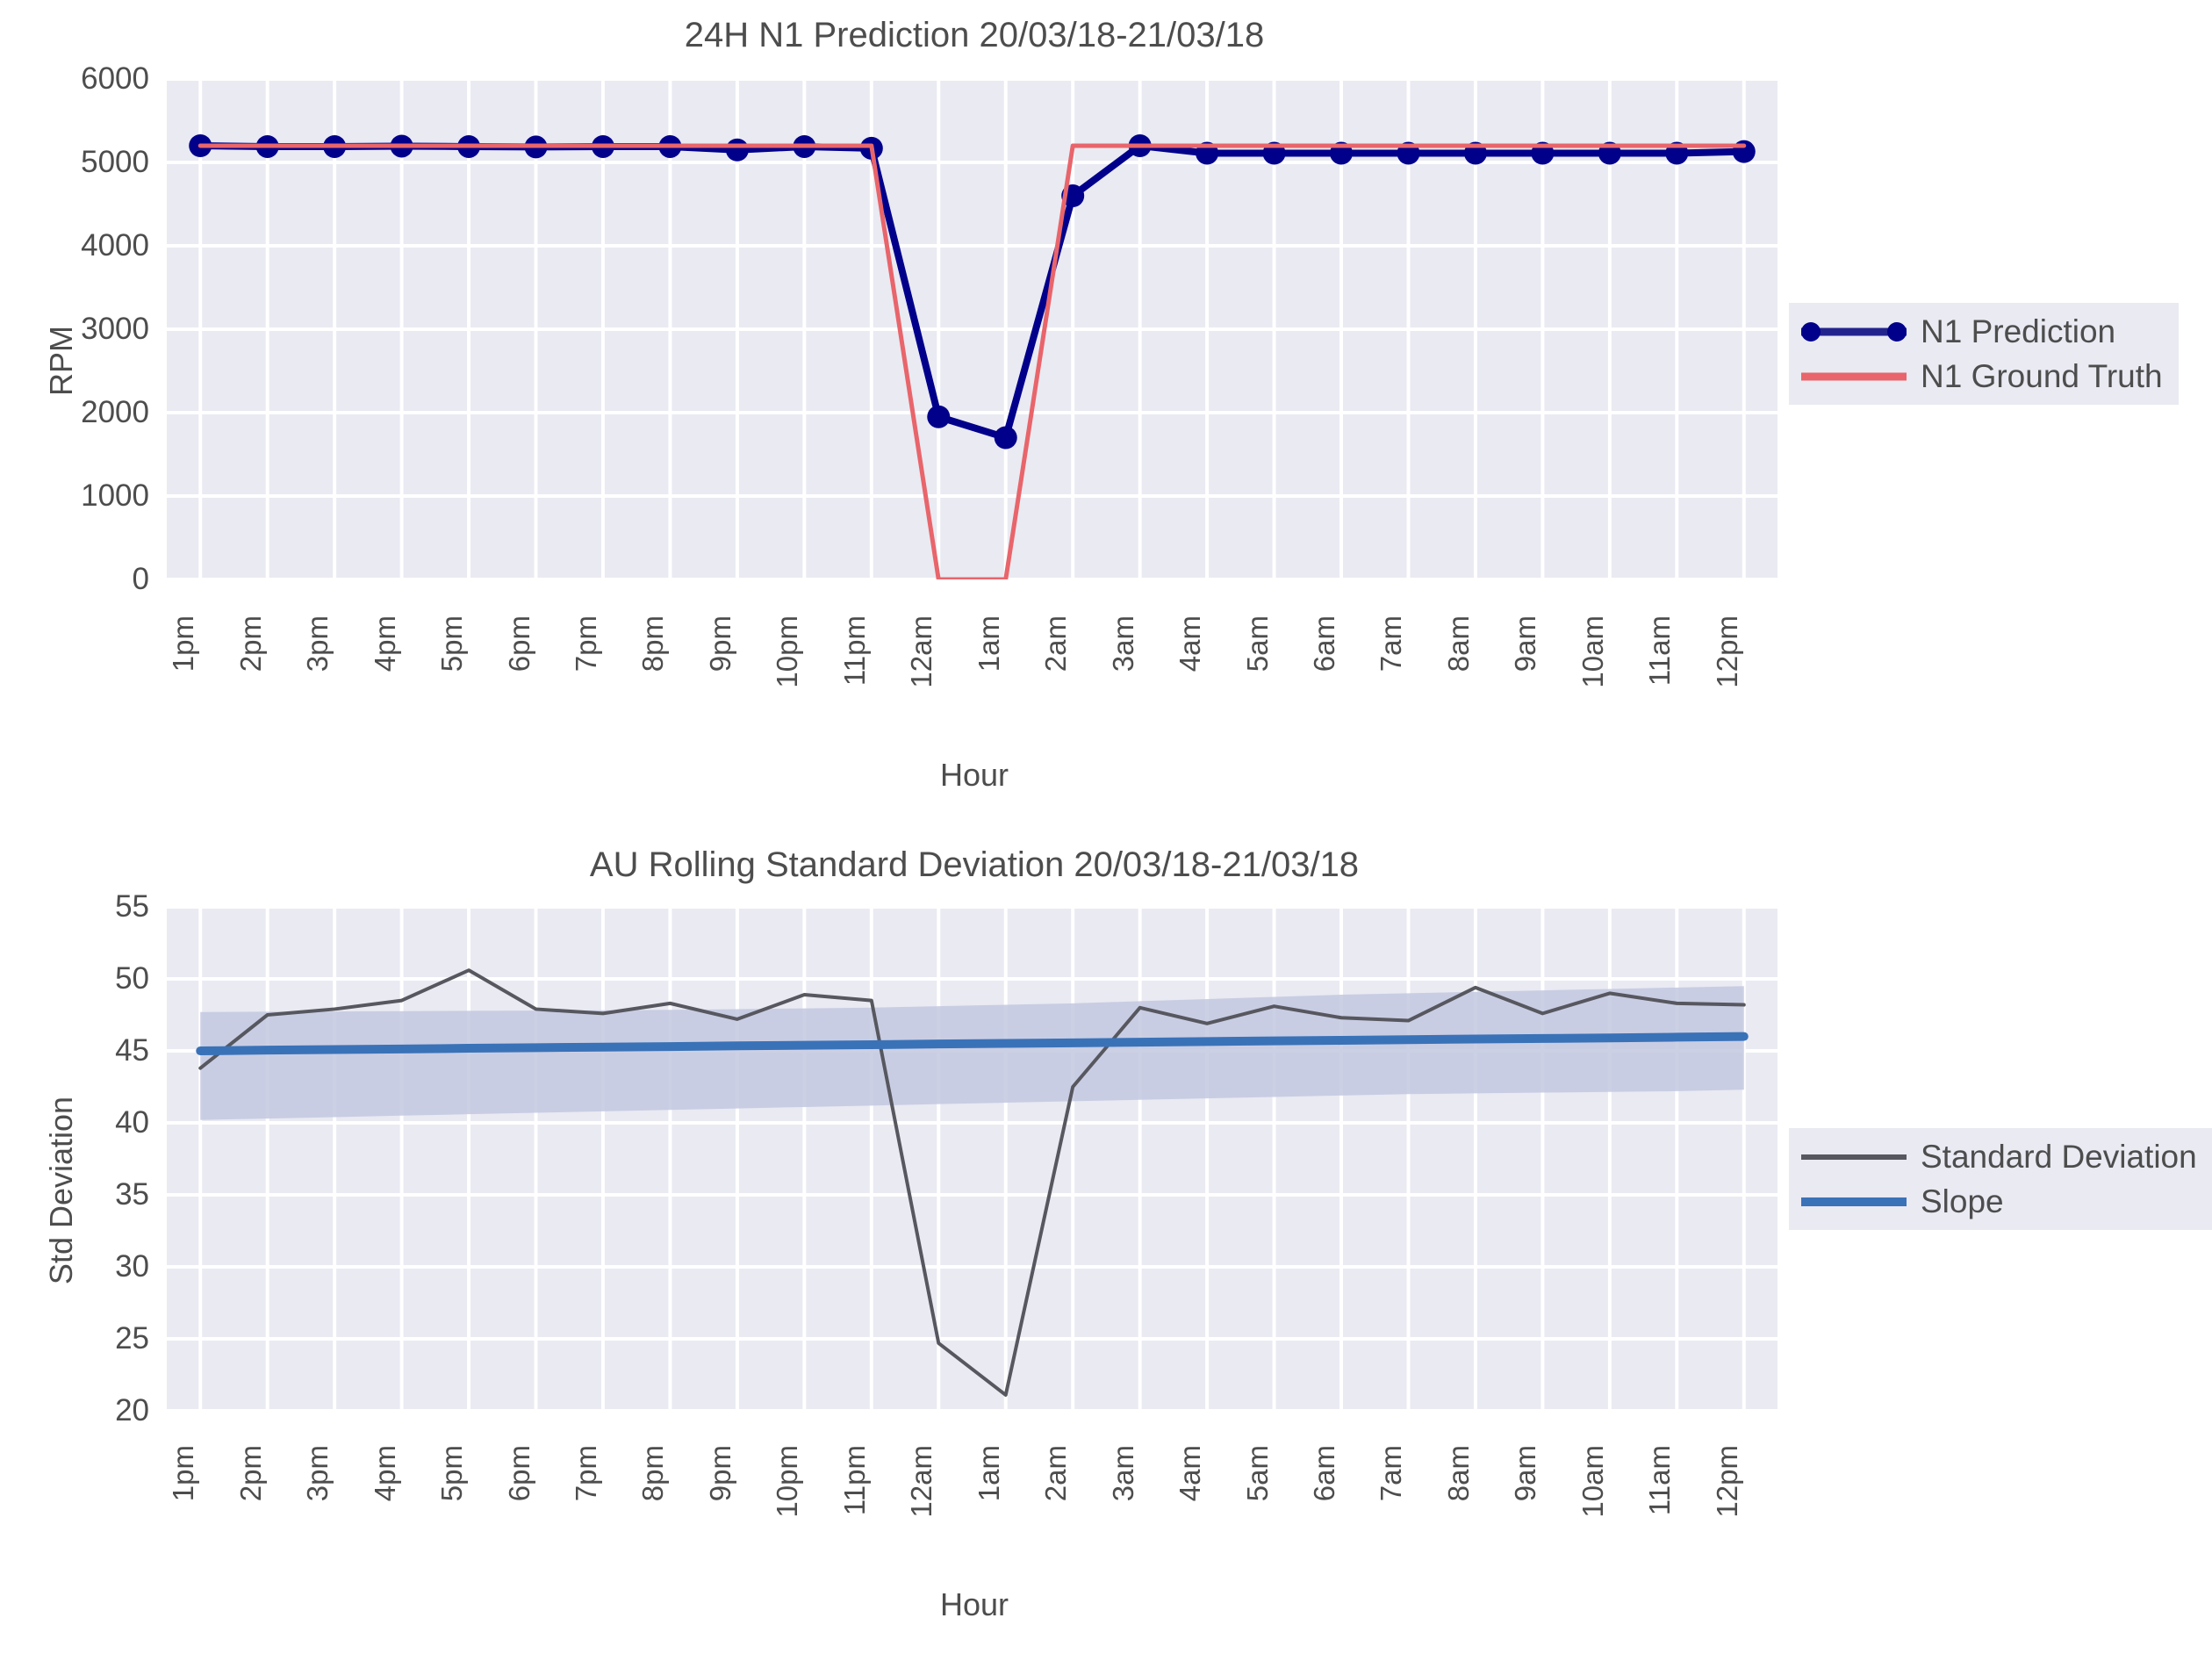 The width and height of the screenshot is (2212, 1654). Describe the element at coordinates (2019, 331) in the screenshot. I see `legend-label-n1-prediction: N1 Prediction` at that location.